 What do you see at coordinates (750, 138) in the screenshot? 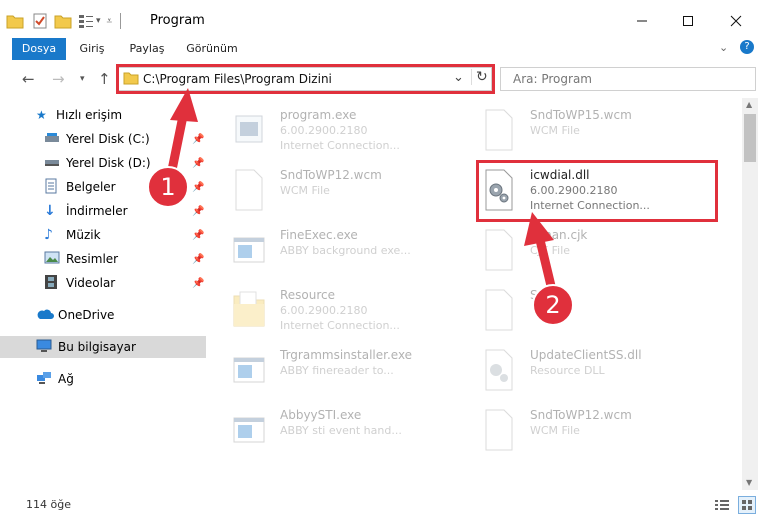
I see `scroll-thumb` at bounding box center [750, 138].